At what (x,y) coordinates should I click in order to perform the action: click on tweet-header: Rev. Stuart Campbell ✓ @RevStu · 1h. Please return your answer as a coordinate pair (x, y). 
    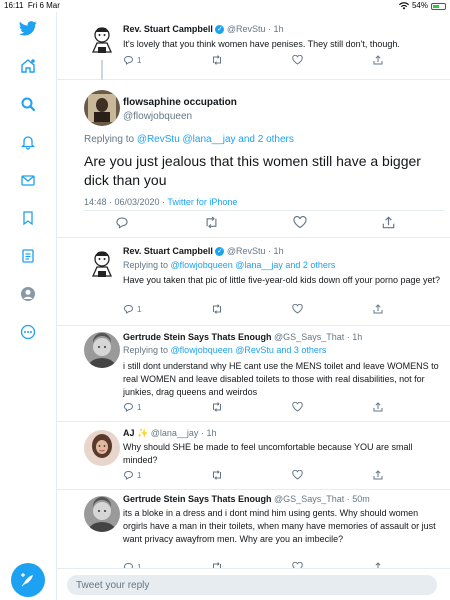
    Looking at the image, I should click on (203, 251).